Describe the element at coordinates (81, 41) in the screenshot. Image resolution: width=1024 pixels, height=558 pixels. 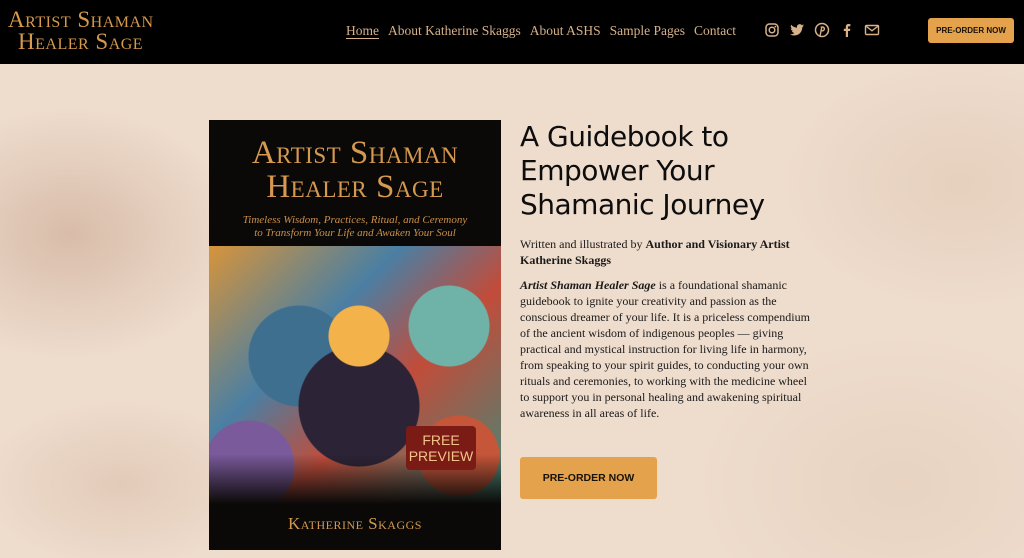
I see `logo-line-2: Healer Sage` at that location.